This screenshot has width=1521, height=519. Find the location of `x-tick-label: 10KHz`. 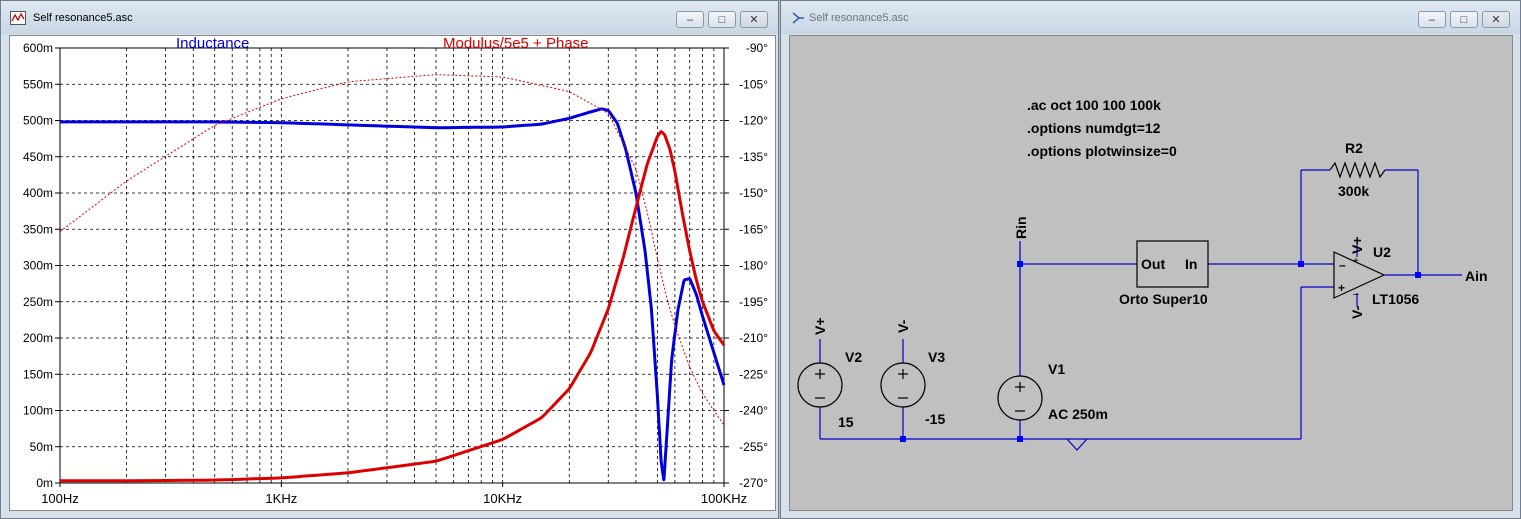

x-tick-label: 10KHz is located at coordinates (502, 498).